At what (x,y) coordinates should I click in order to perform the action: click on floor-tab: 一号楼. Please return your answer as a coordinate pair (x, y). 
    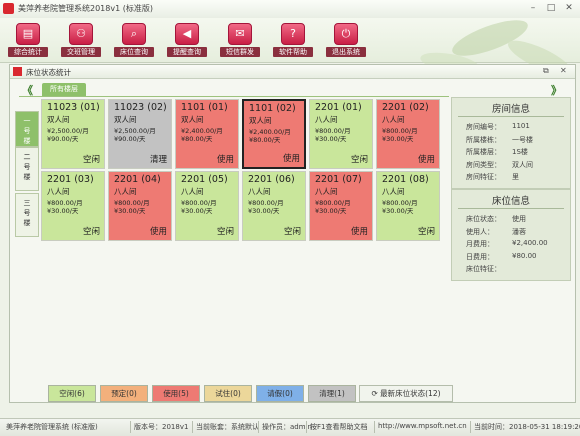
    Looking at the image, I should click on (27, 129).